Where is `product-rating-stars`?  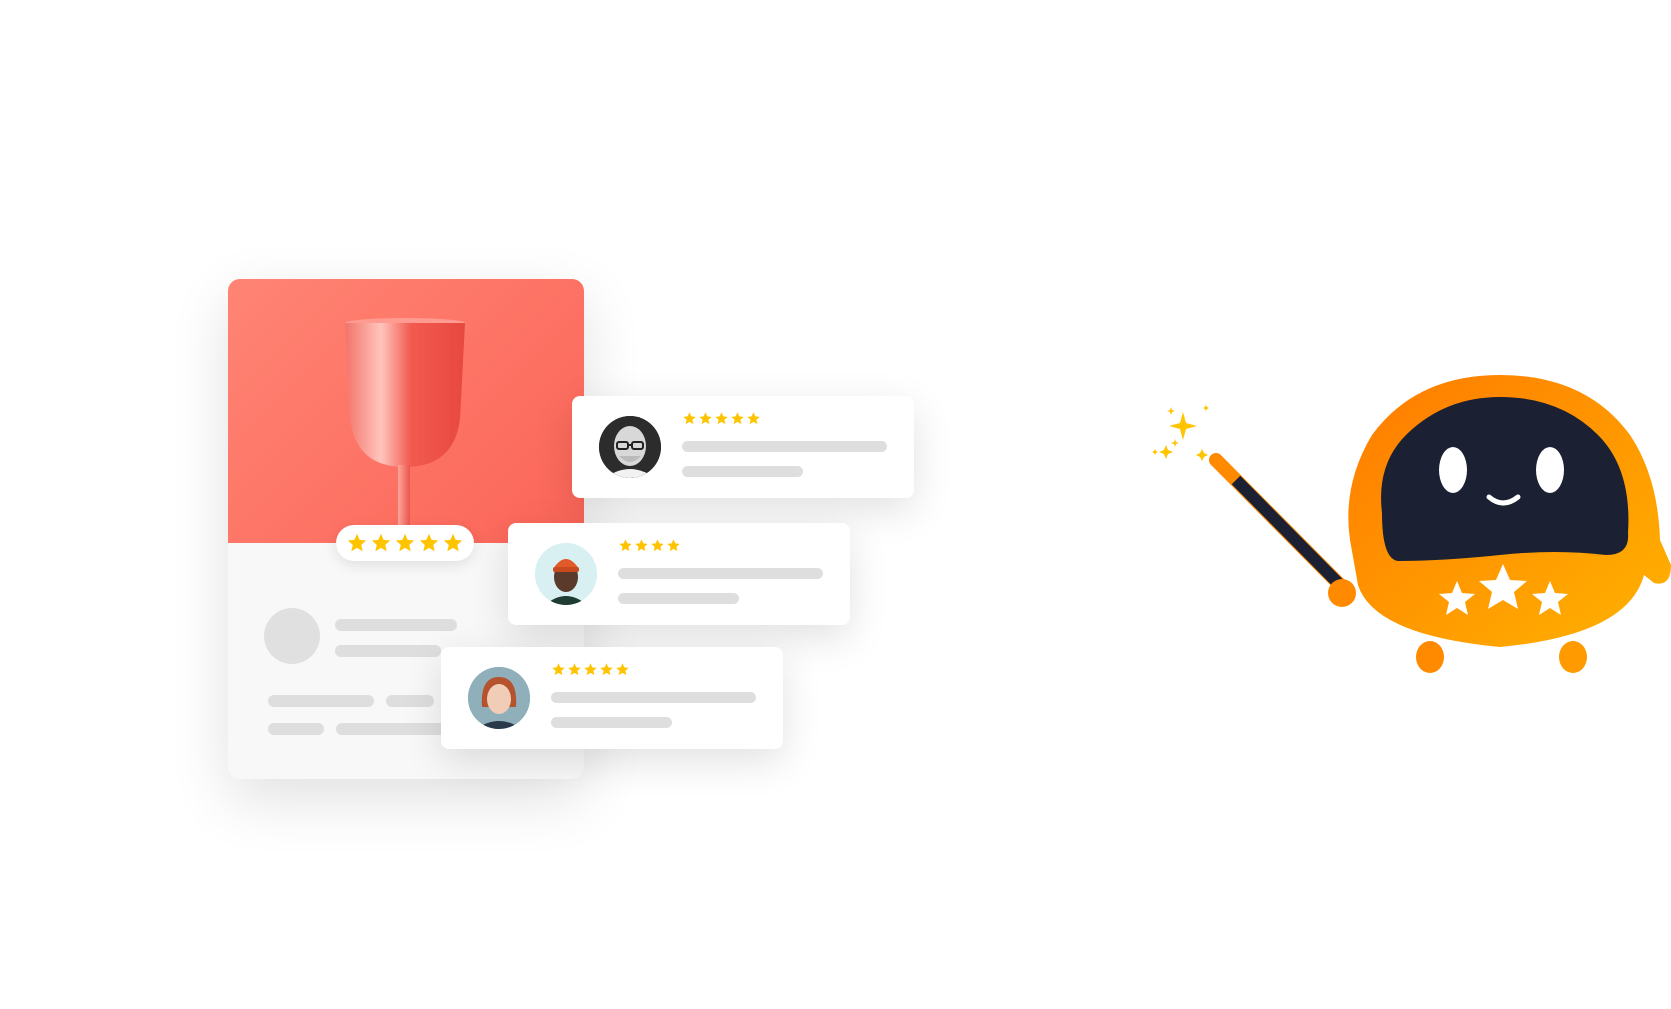
product-rating-stars is located at coordinates (405, 543).